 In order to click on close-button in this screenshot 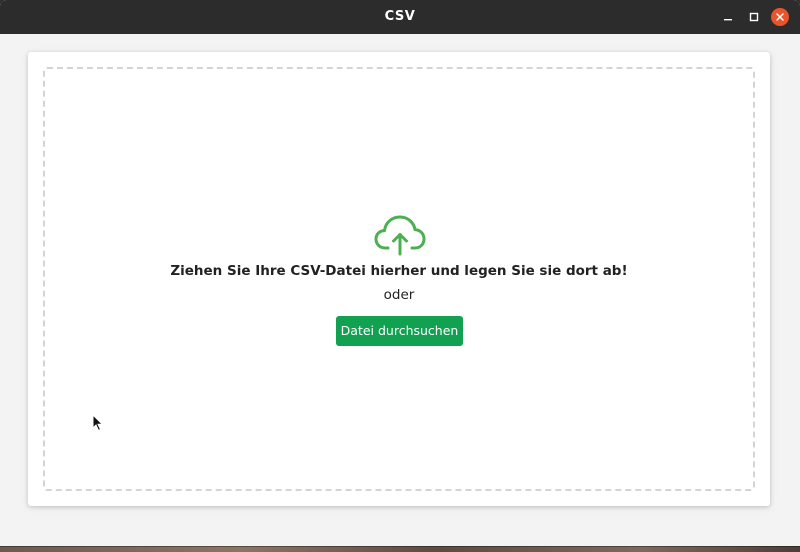, I will do `click(780, 17)`.